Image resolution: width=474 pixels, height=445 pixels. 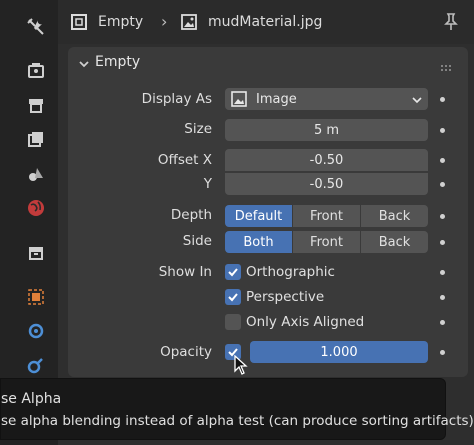 What do you see at coordinates (239, 99) in the screenshot?
I see `image-type-icon` at bounding box center [239, 99].